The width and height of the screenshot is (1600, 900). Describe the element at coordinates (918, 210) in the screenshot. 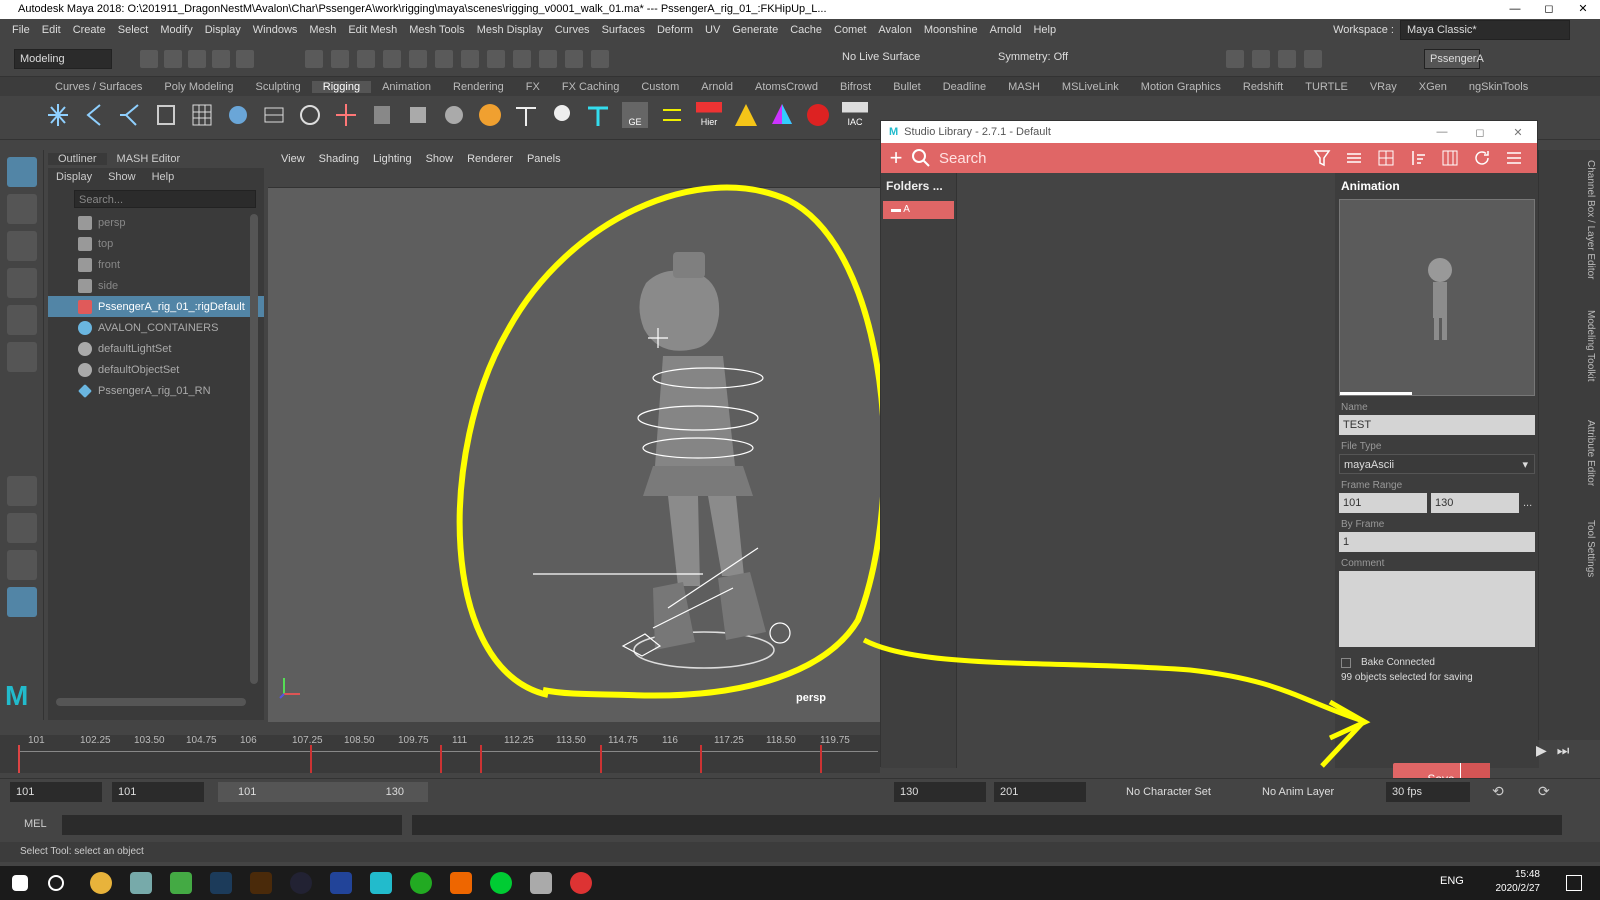

I see `folder-item-a: ▬ A` at that location.